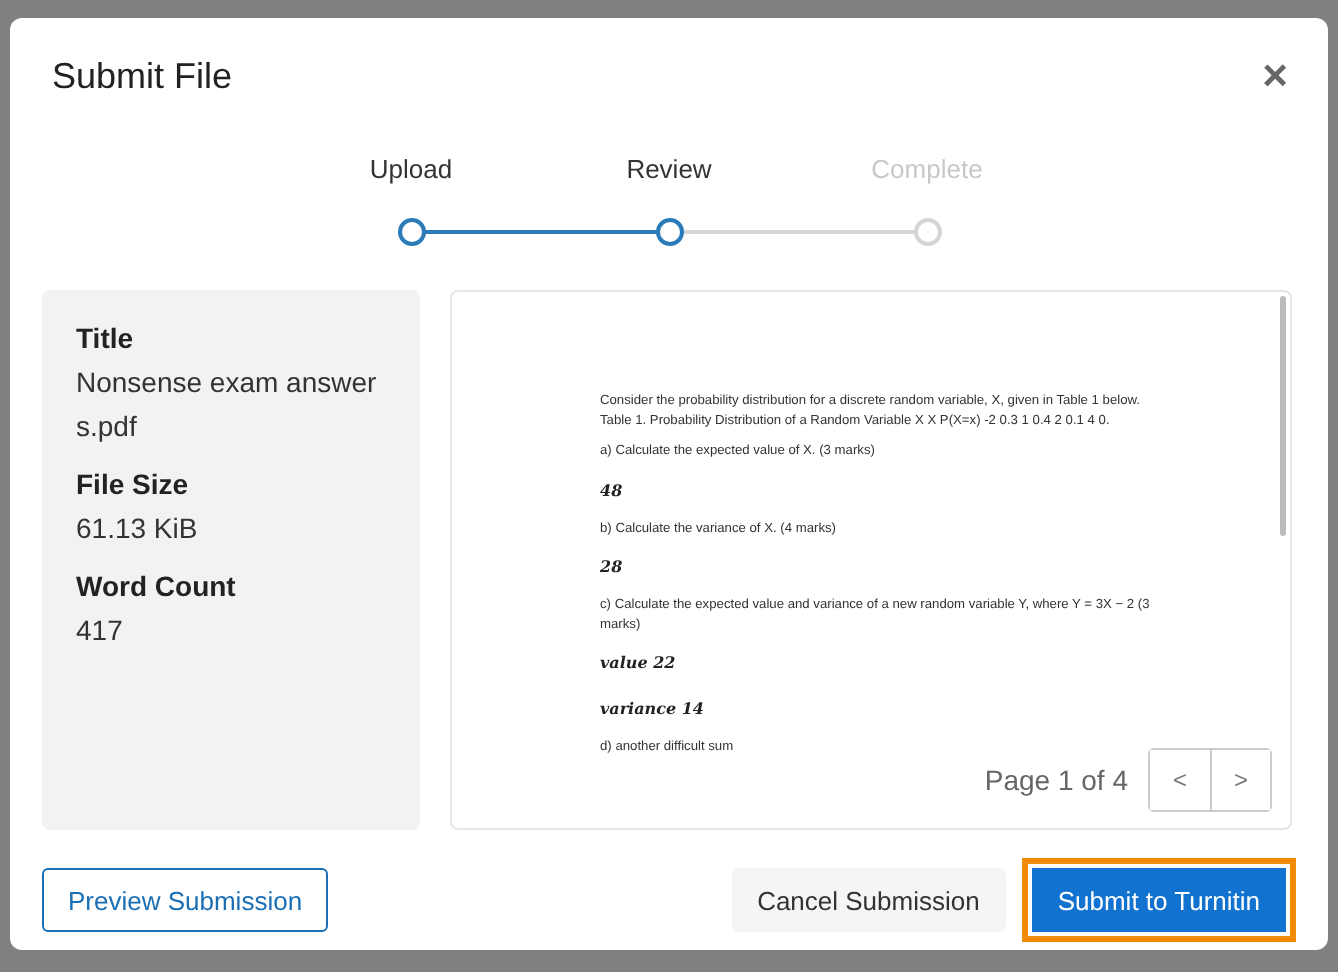 The height and width of the screenshot is (972, 1338). Describe the element at coordinates (138, 529) in the screenshot. I see `detail-value: 61.13 KiB` at that location.